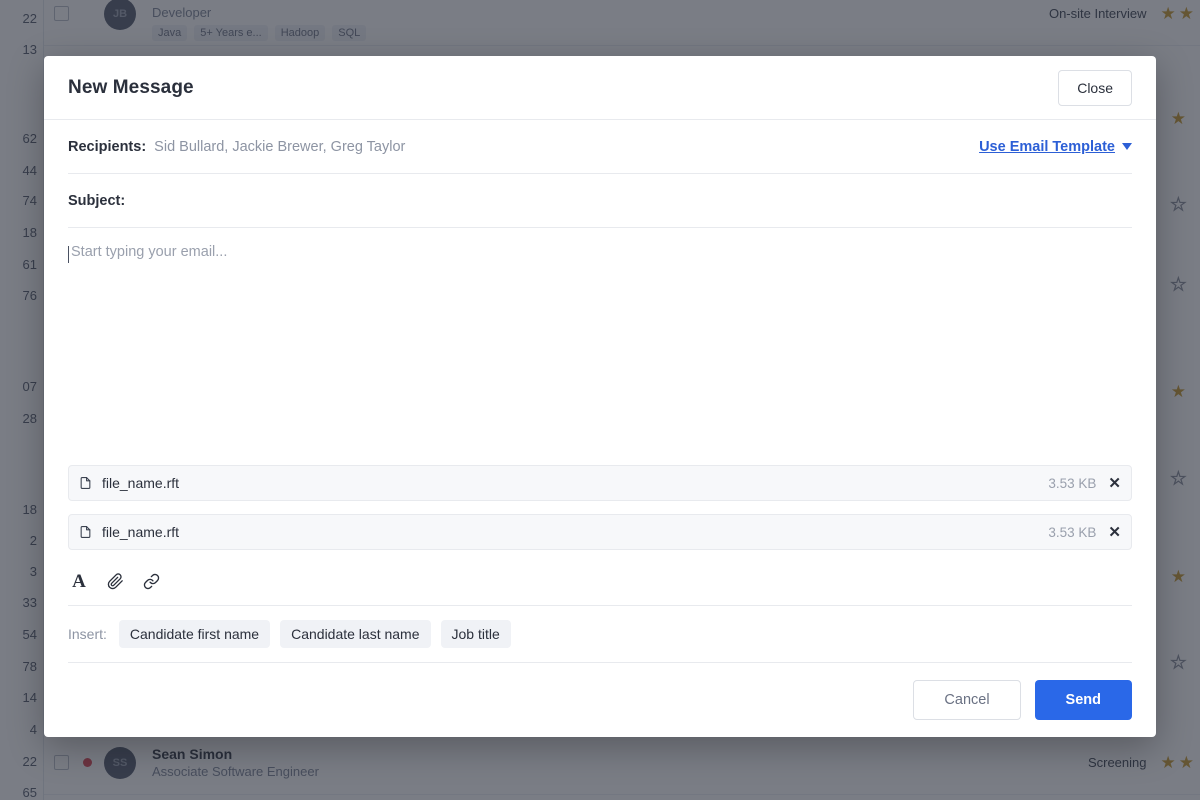  I want to click on use-email-template-dropdown: Use Email Template, so click(1055, 147).